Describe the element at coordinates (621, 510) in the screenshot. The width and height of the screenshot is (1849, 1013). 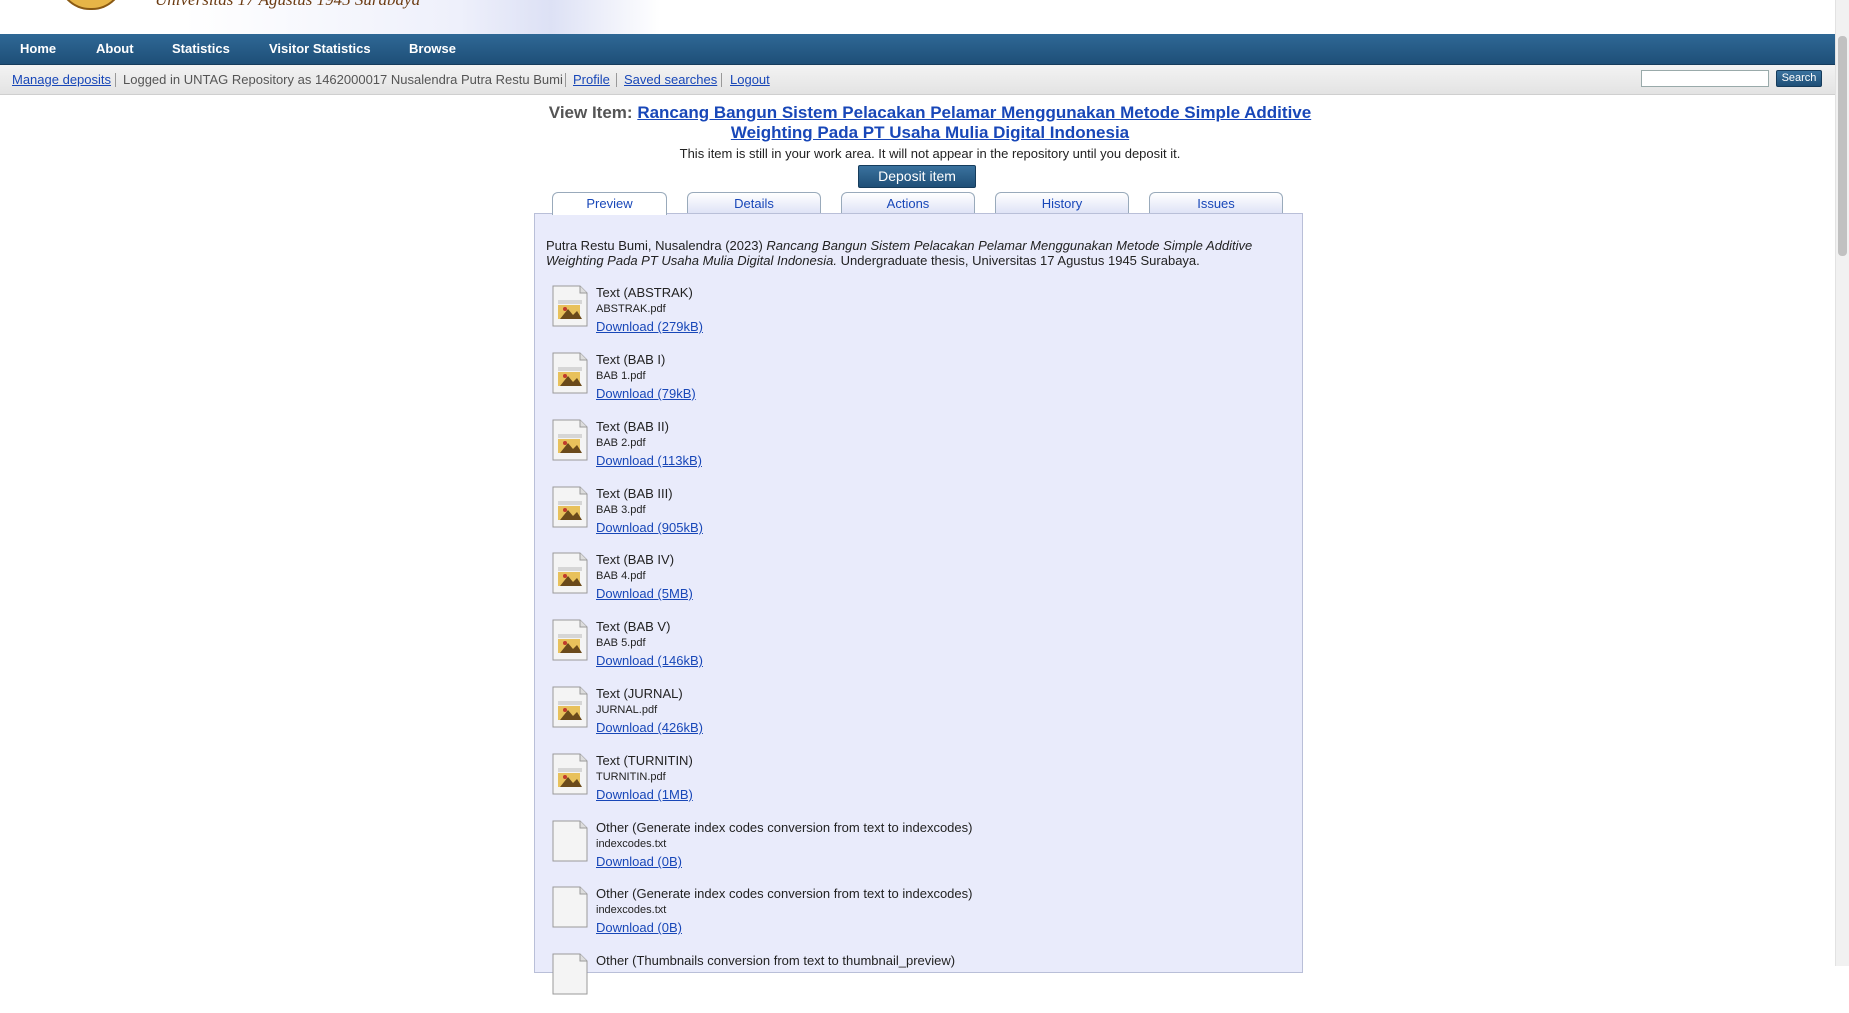
I see `document-filename: BAB 3.pdf` at that location.